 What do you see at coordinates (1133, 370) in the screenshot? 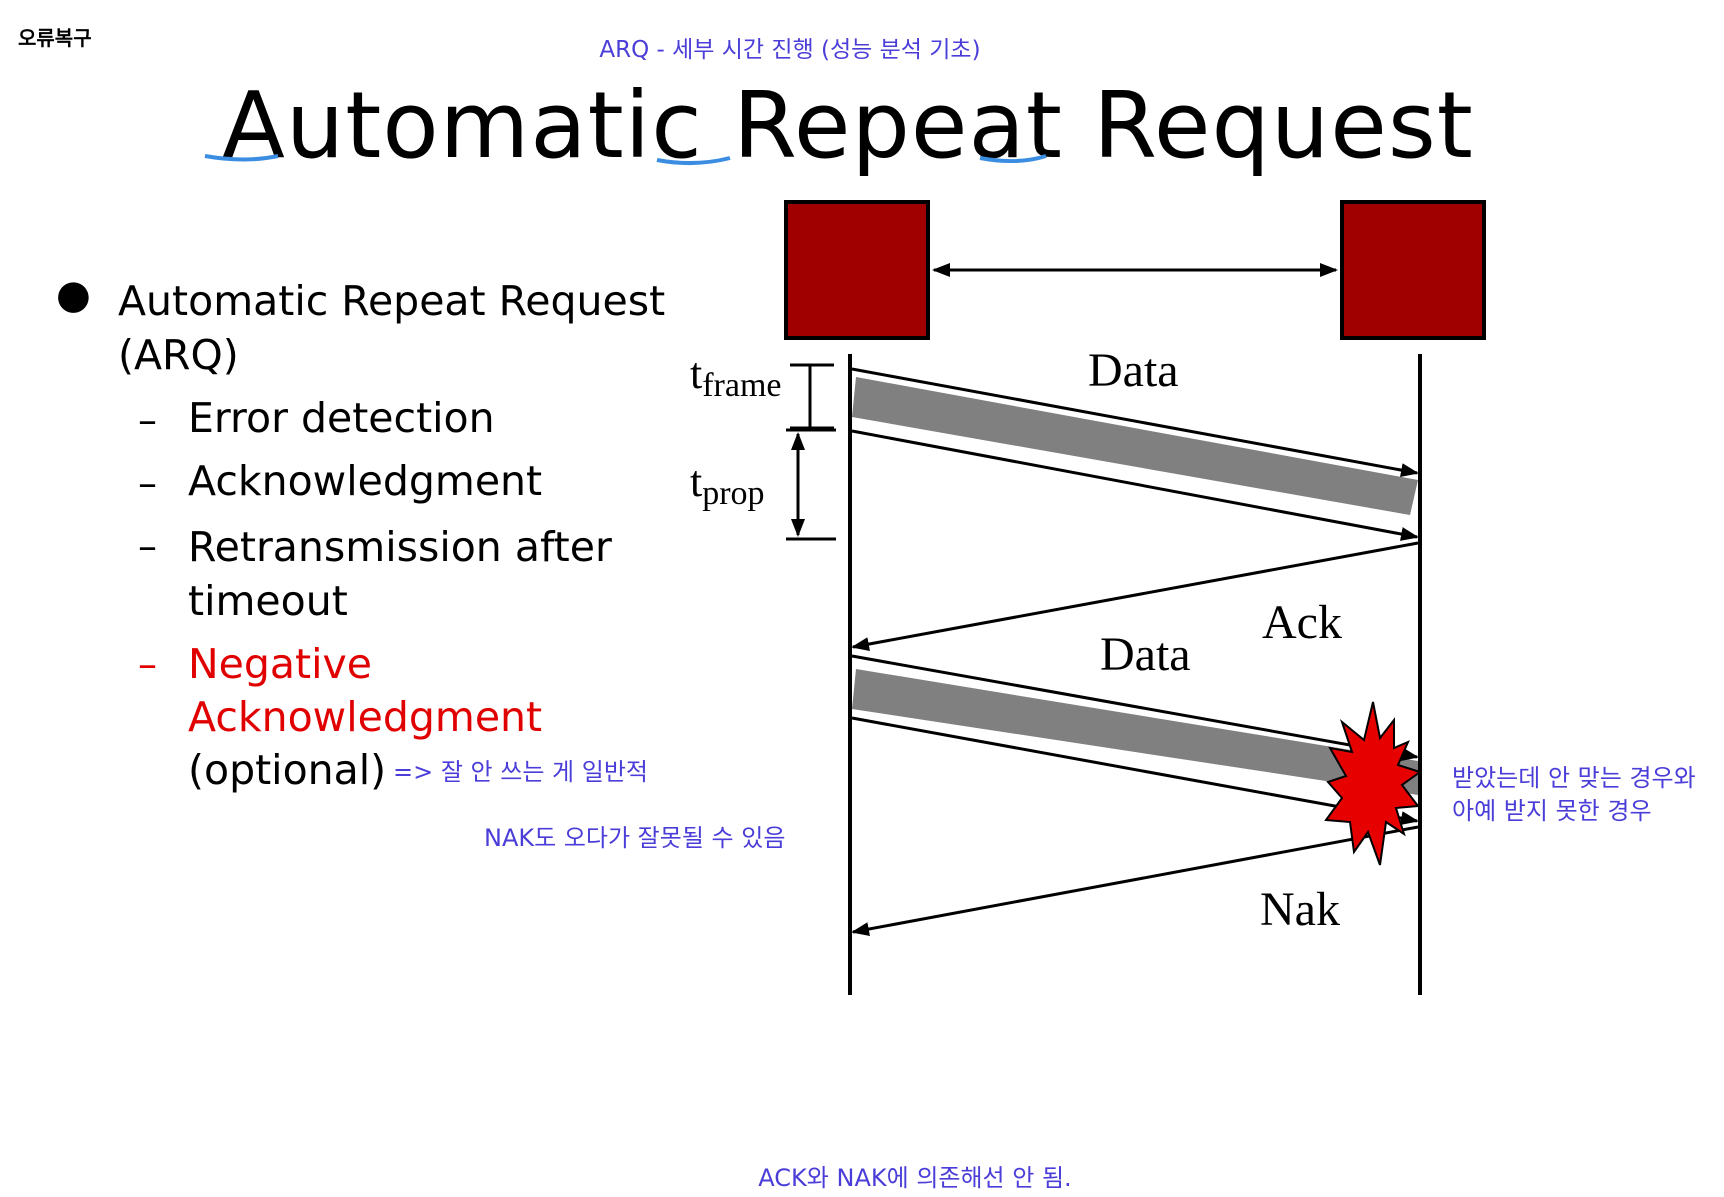
I see `data-label-1: Data` at bounding box center [1133, 370].